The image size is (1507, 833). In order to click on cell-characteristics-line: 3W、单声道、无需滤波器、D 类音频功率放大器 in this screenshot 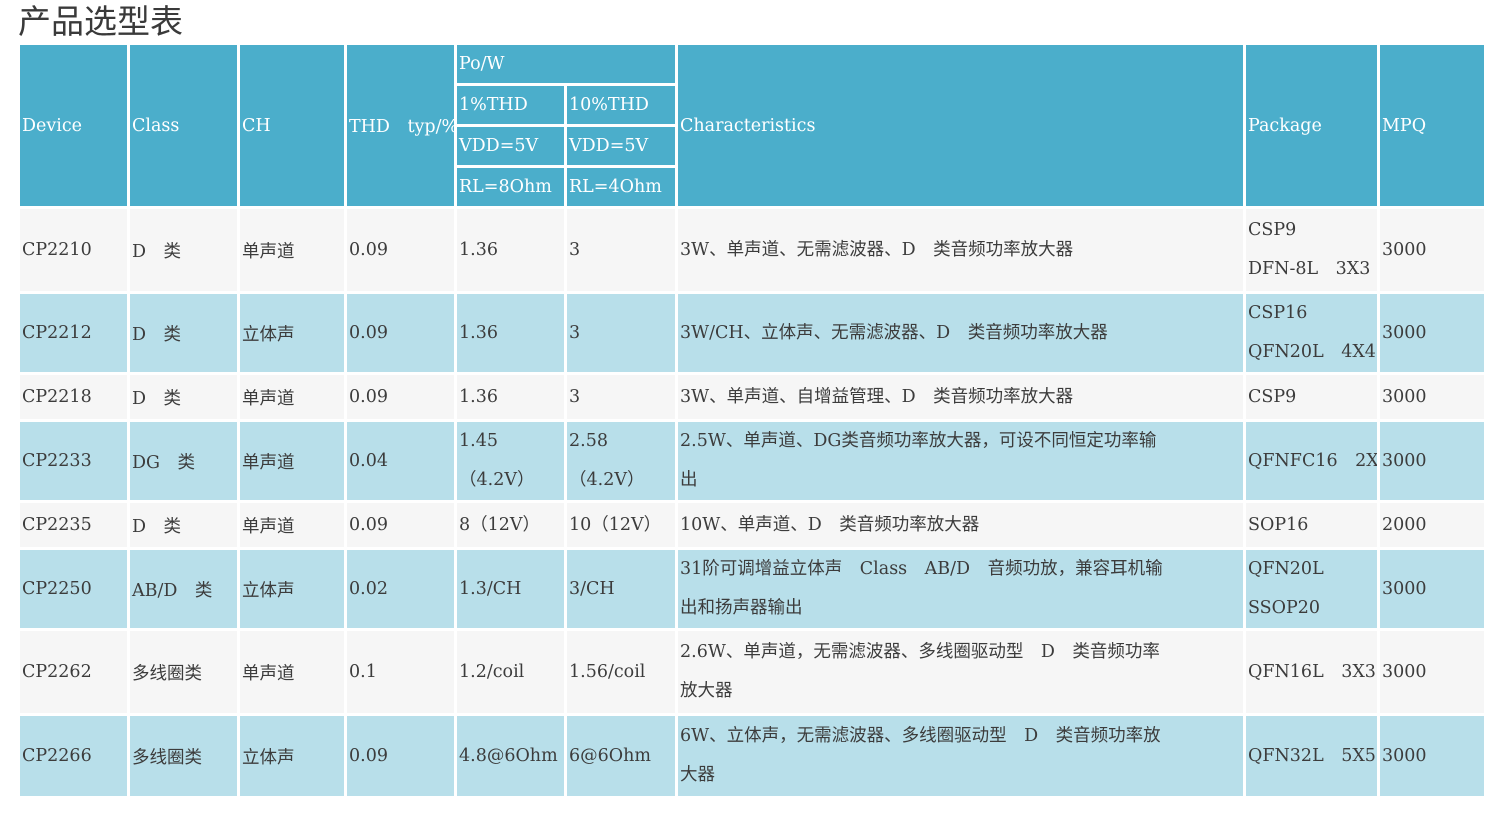, I will do `click(877, 249)`.